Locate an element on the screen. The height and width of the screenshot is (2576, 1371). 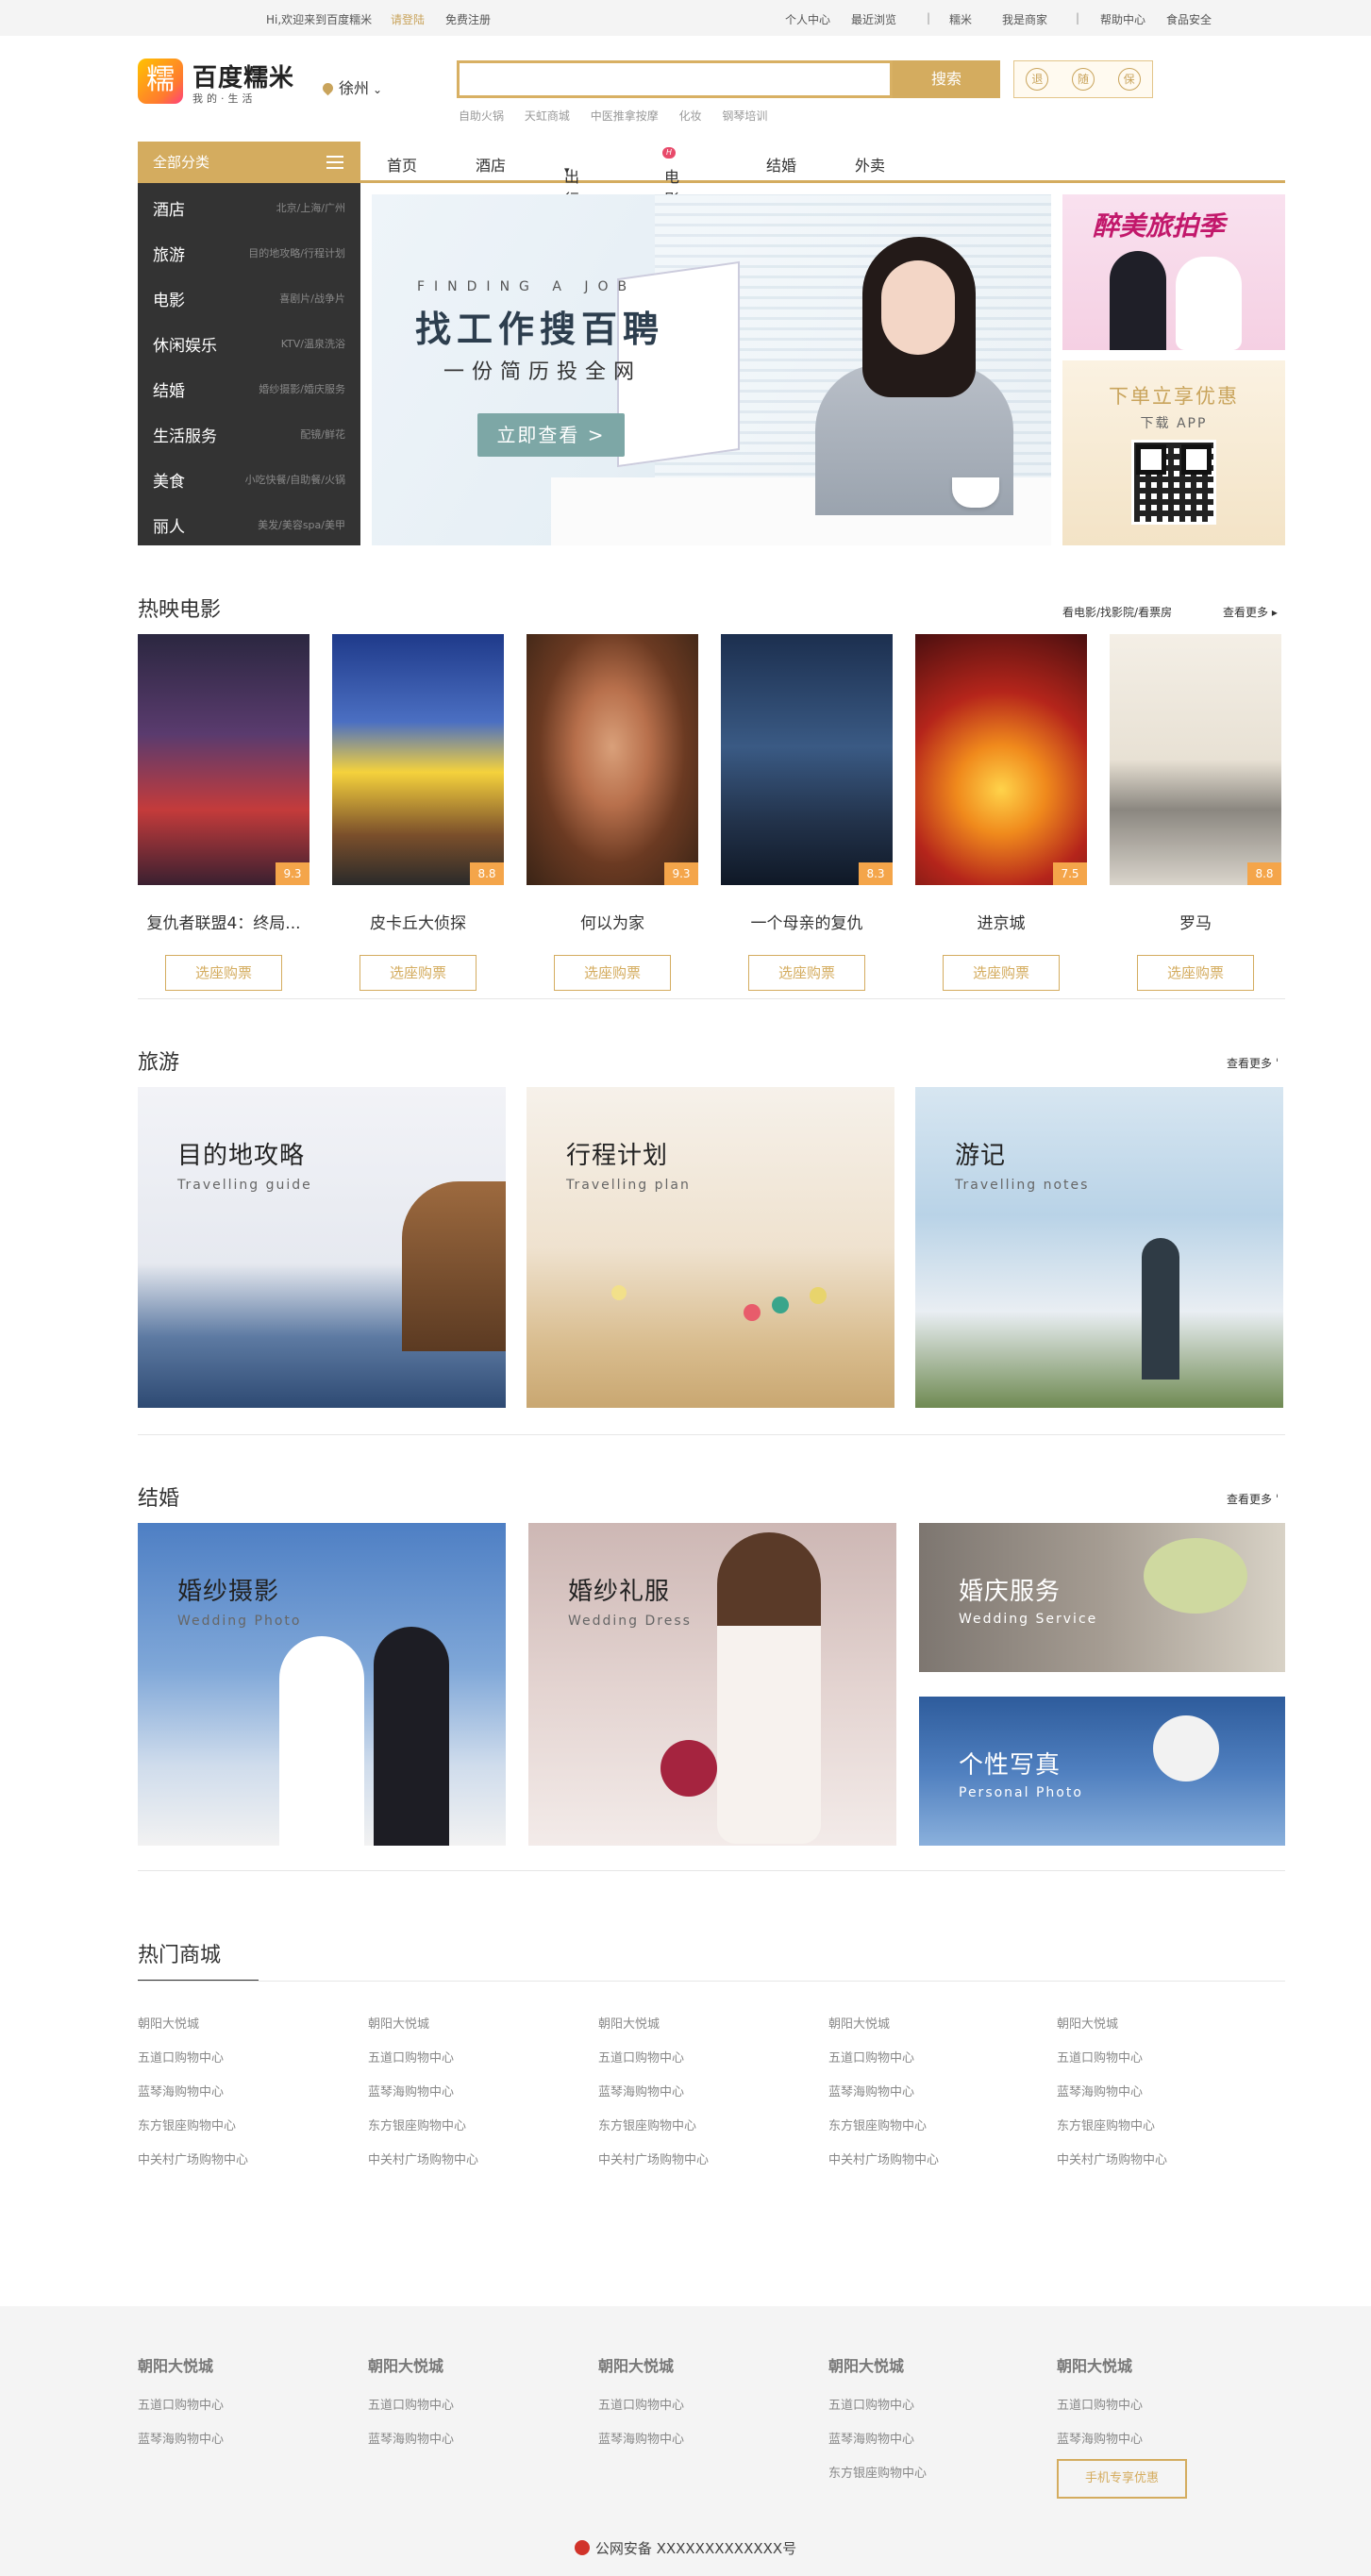
category-item-life-service: 生活服务 配镜/鲜花 is located at coordinates (249, 432).